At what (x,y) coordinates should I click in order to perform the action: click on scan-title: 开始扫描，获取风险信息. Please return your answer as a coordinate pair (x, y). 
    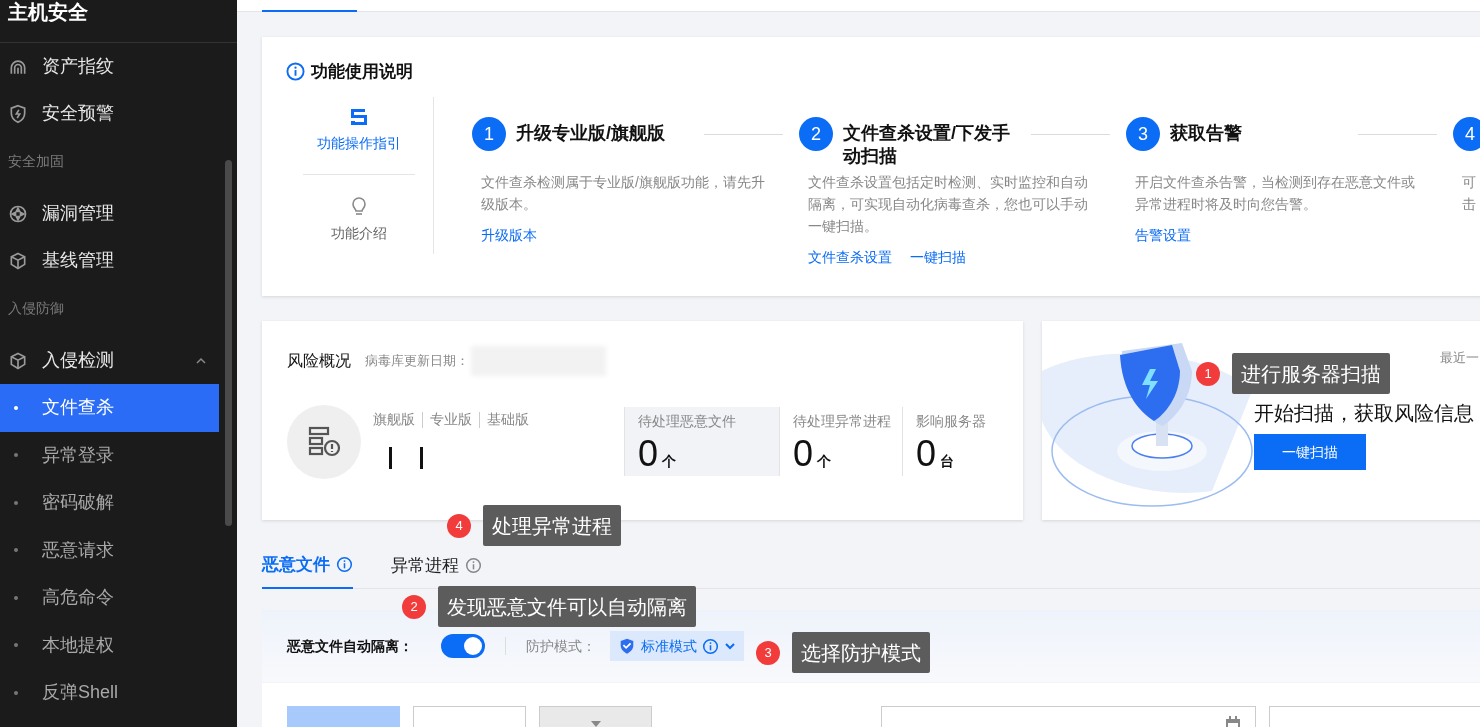
    Looking at the image, I should click on (1364, 413).